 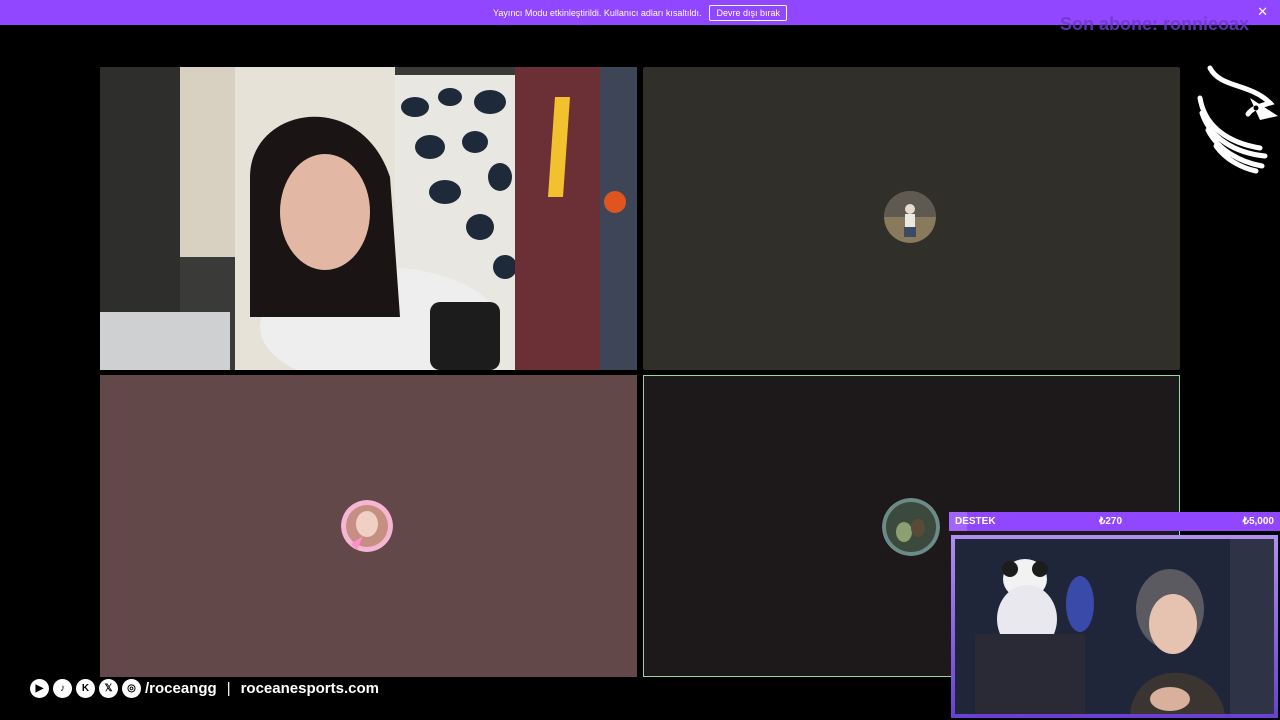 I want to click on streamer-webcam, so click(x=1114, y=626).